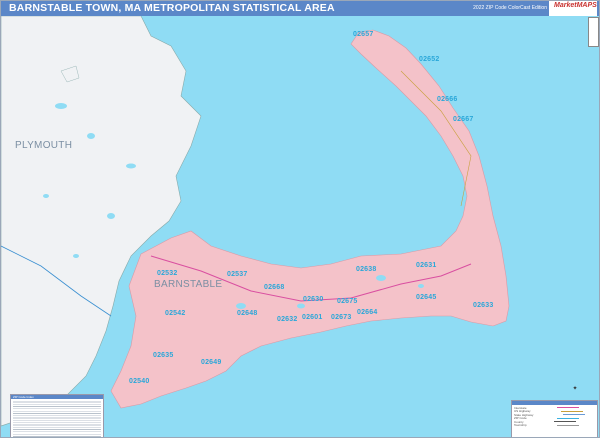 The image size is (600, 438). What do you see at coordinates (341, 317) in the screenshot?
I see `zip-label: 02673` at bounding box center [341, 317].